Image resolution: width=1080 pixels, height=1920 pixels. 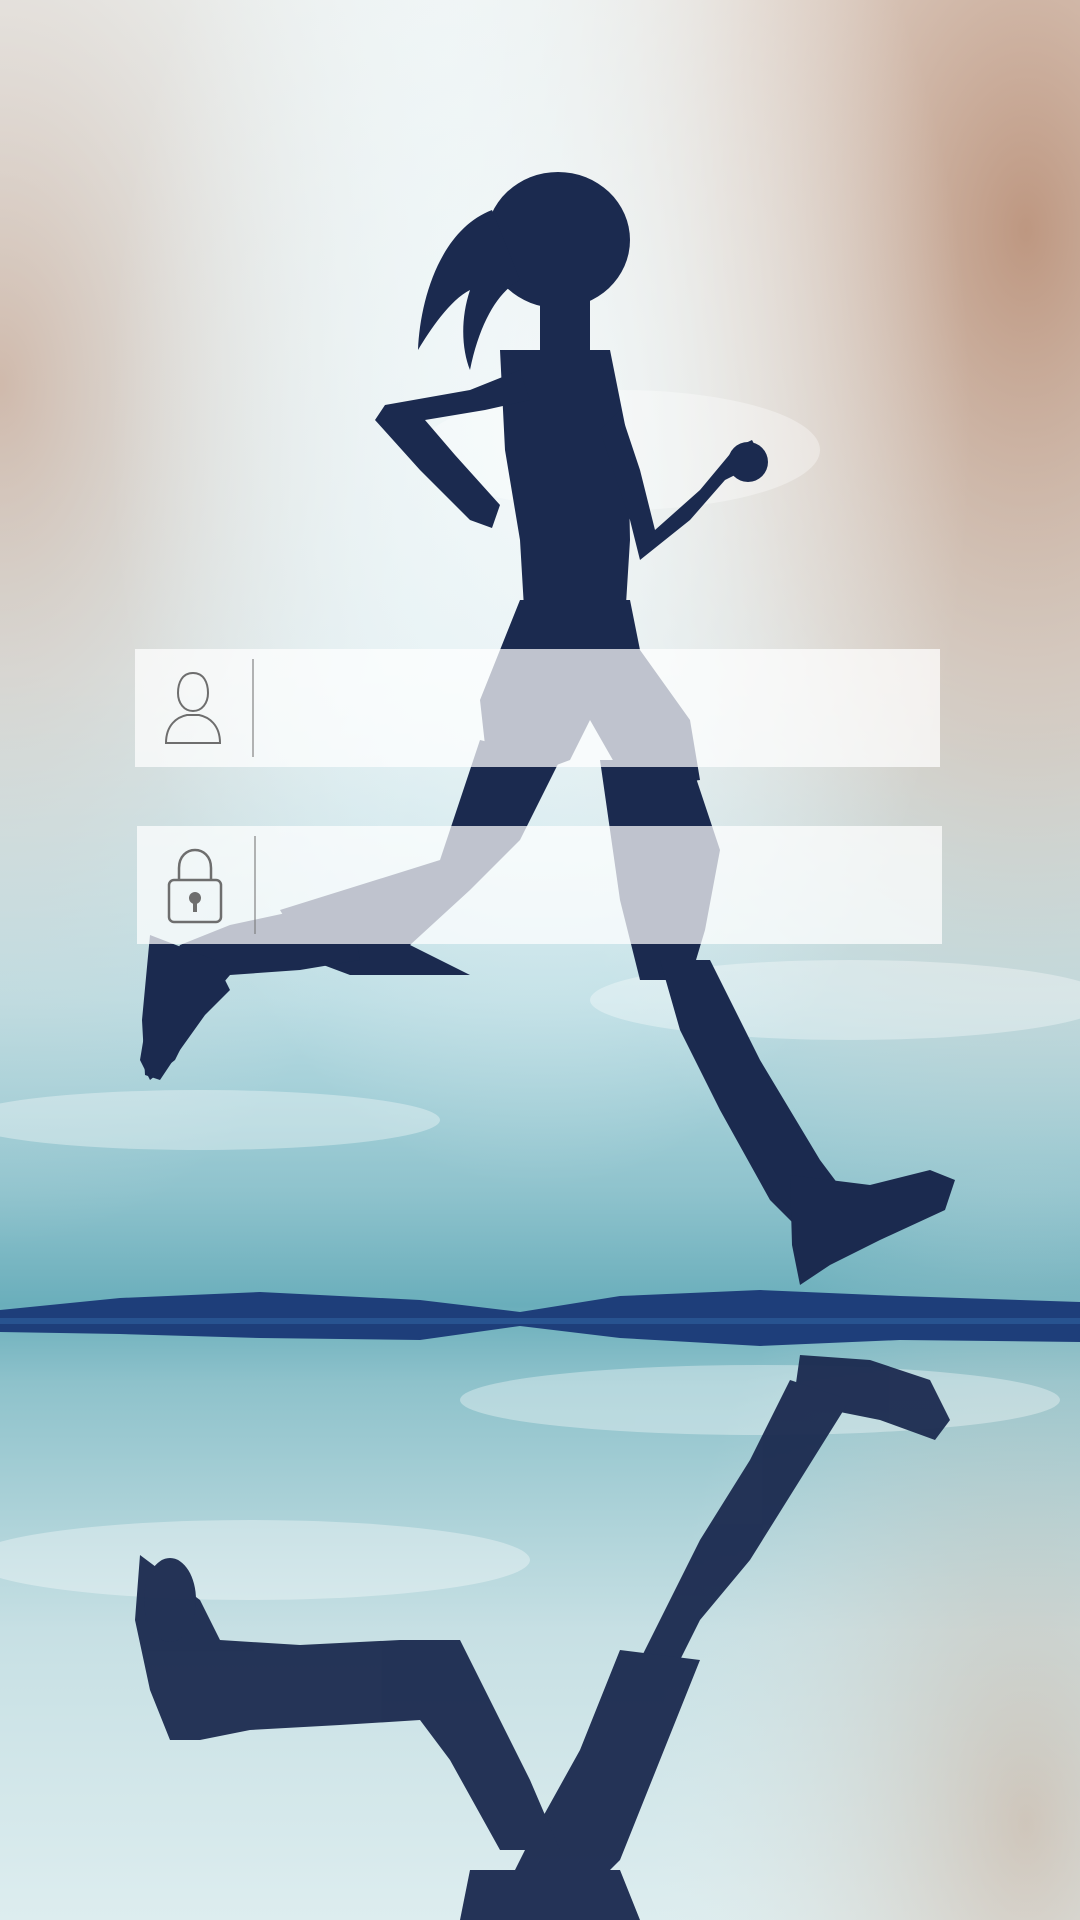 I want to click on password-field, so click(x=539, y=885).